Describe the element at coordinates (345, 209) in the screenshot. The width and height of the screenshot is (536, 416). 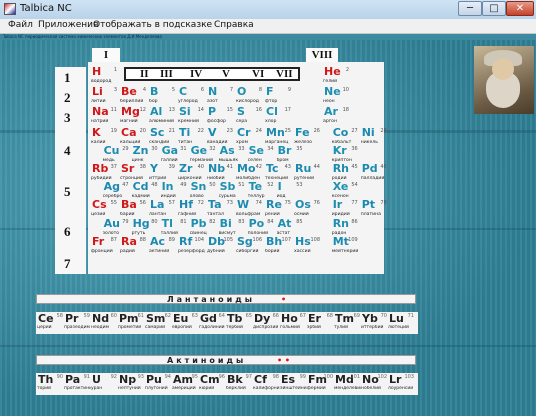
I see `element-cell-ir: Ir 77 иридий` at that location.